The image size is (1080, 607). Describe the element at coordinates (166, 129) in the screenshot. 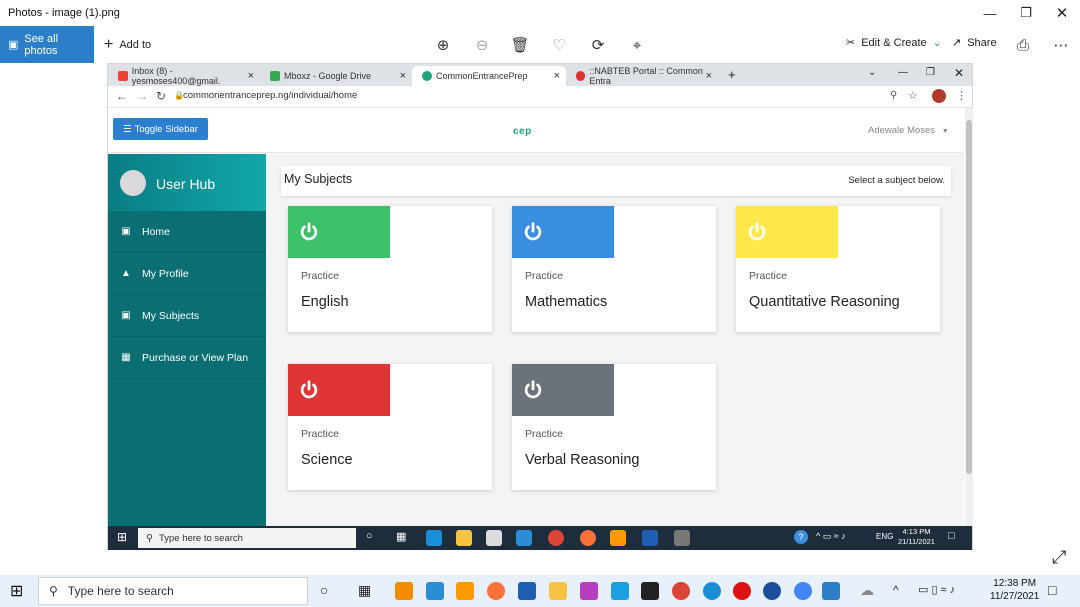

I see `toggle-sidebar-label: Toggle Sidebar` at that location.